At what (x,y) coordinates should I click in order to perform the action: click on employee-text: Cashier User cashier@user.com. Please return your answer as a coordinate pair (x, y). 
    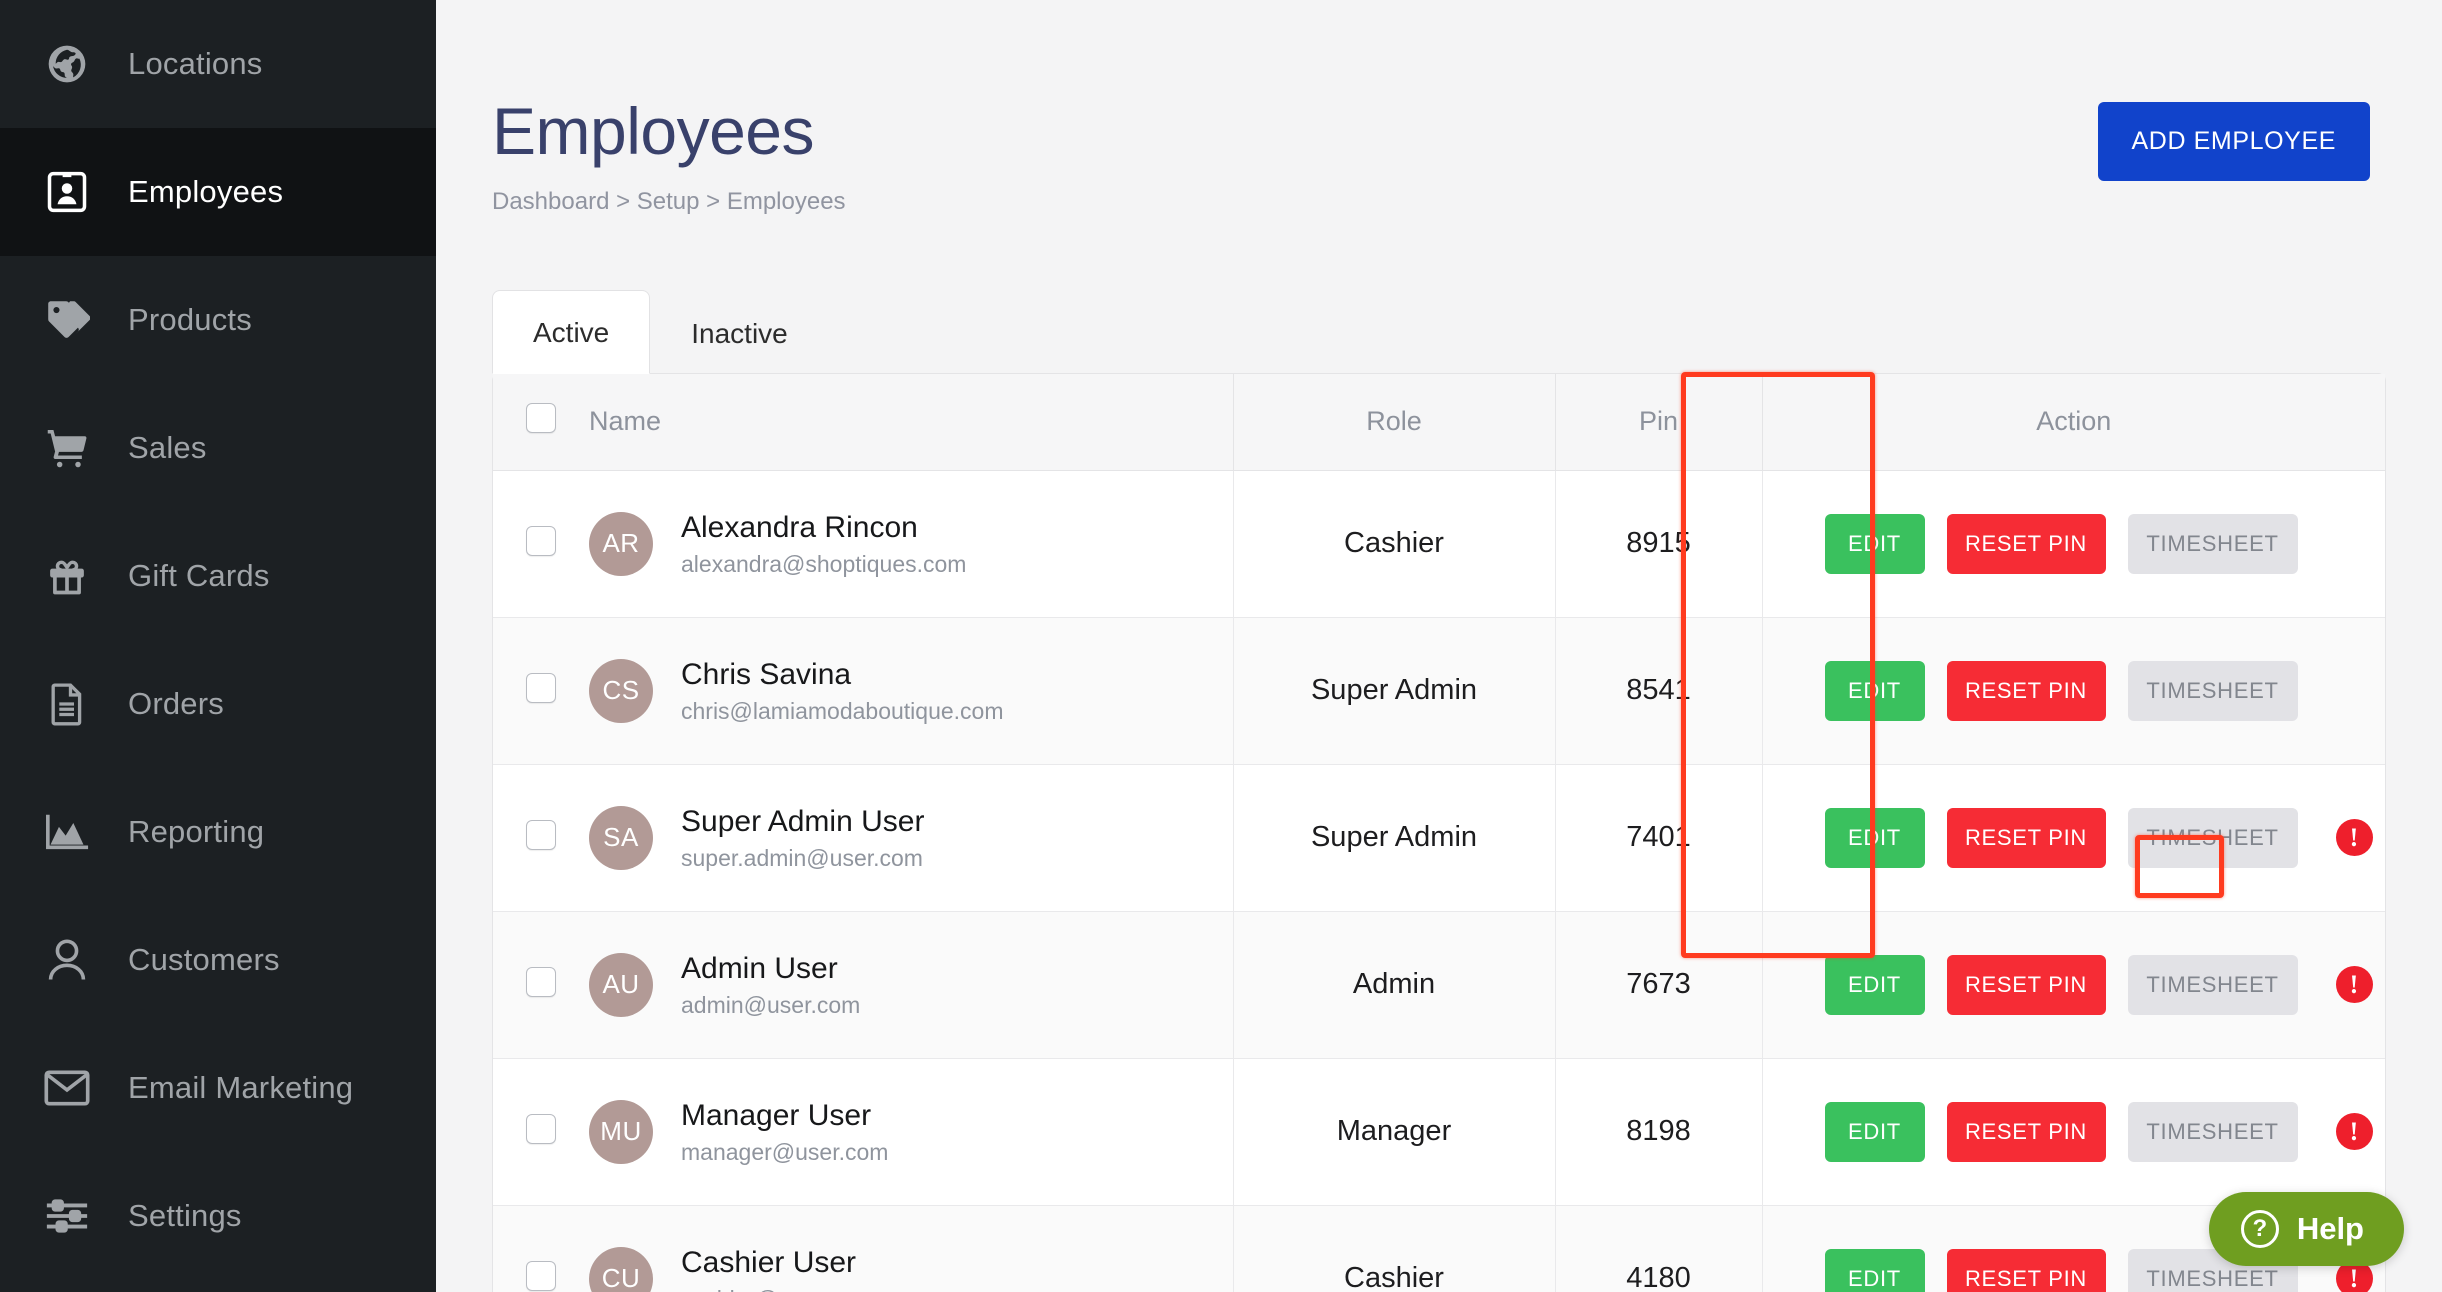
    Looking at the image, I should click on (776, 1268).